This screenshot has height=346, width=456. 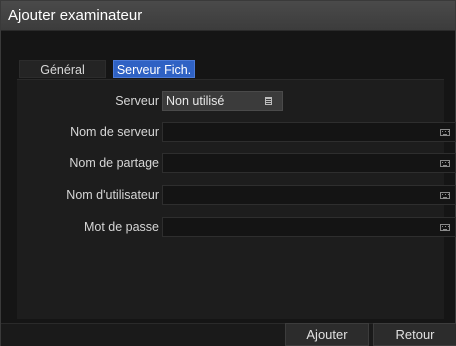 What do you see at coordinates (62, 69) in the screenshot?
I see `tab-general: Général` at bounding box center [62, 69].